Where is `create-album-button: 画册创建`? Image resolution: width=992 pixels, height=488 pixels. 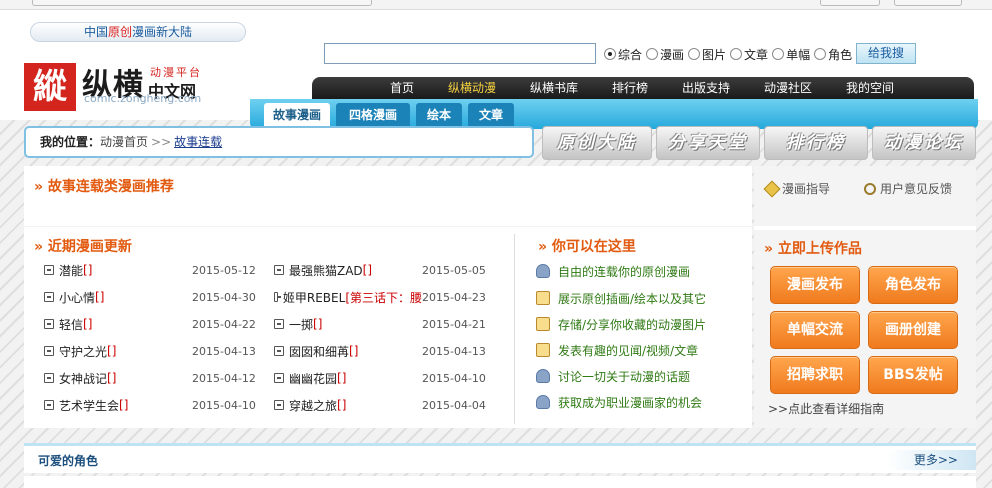 create-album-button: 画册创建 is located at coordinates (913, 330).